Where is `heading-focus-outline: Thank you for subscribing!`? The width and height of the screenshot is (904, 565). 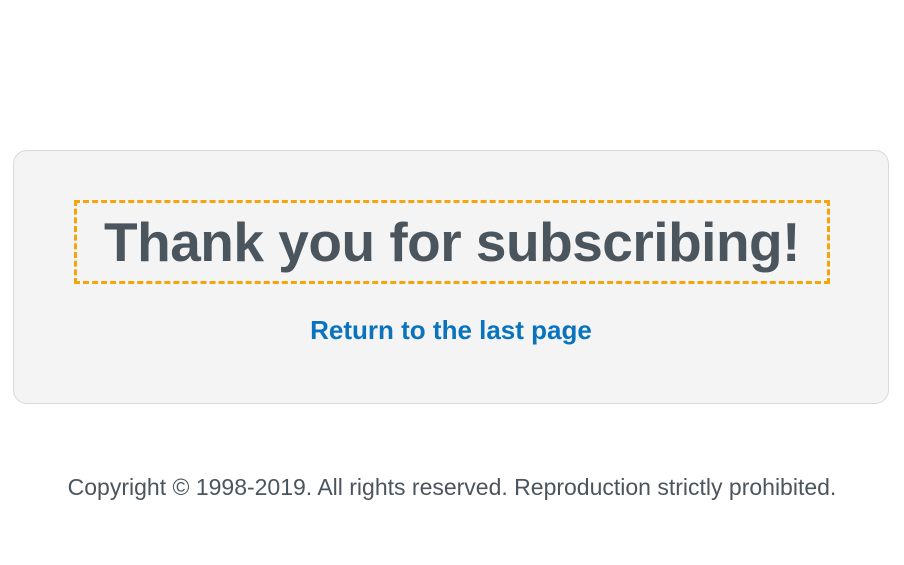 heading-focus-outline: Thank you for subscribing! is located at coordinates (452, 242).